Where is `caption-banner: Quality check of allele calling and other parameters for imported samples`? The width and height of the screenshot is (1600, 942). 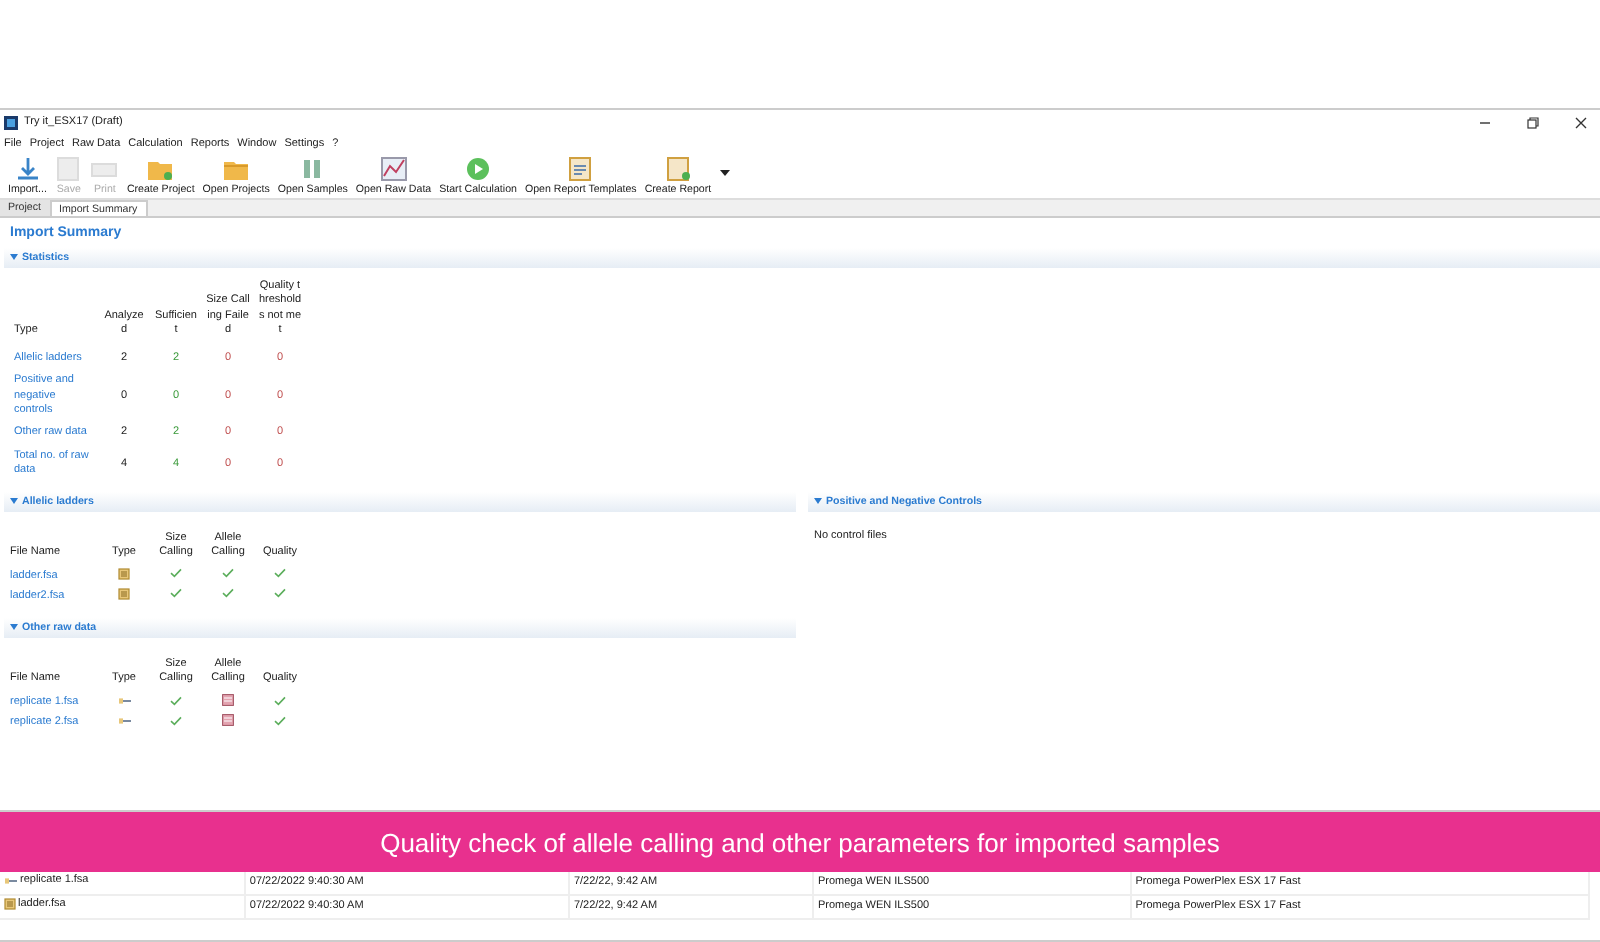
caption-banner: Quality check of allele calling and other parameters for imported samples is located at coordinates (800, 842).